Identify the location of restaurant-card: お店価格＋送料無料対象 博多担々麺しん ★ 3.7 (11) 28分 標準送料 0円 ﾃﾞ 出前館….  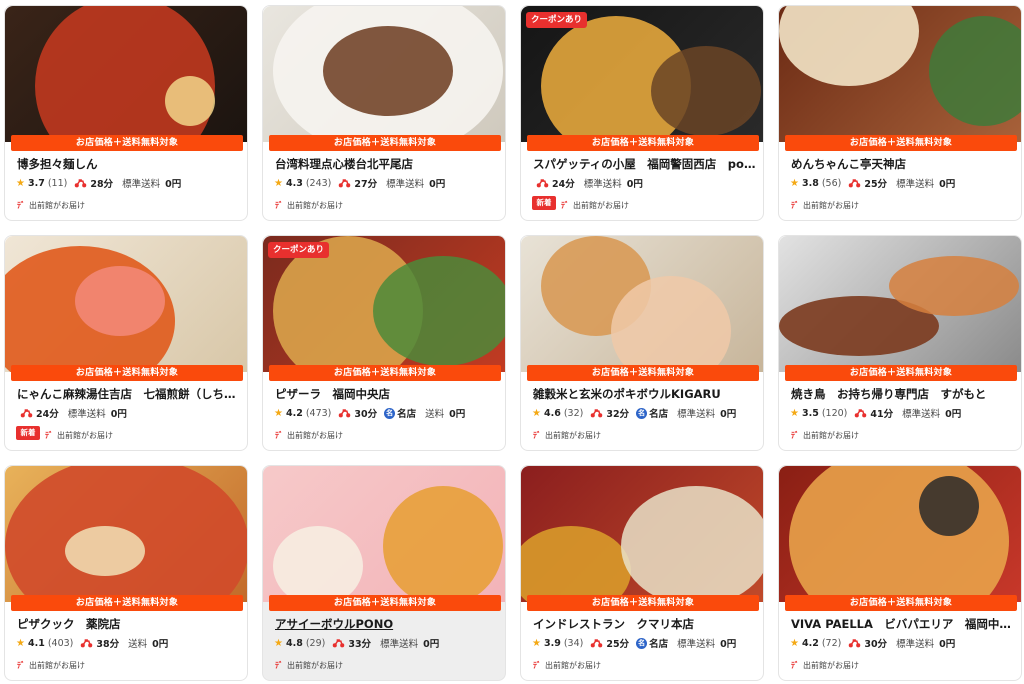
(126, 113).